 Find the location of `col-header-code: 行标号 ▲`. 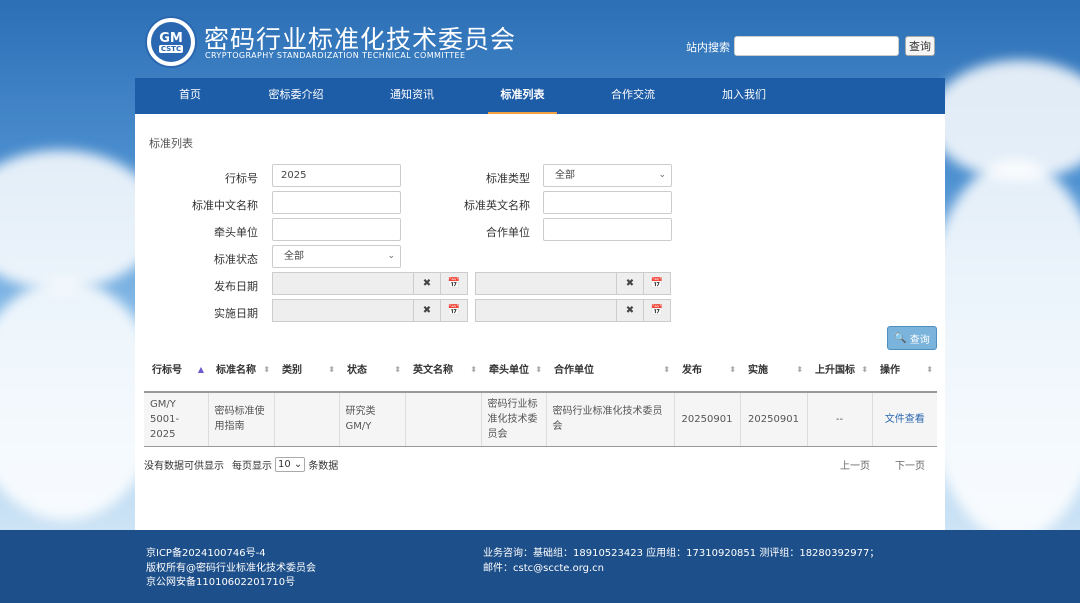

col-header-code: 行标号 ▲ is located at coordinates (176, 371).